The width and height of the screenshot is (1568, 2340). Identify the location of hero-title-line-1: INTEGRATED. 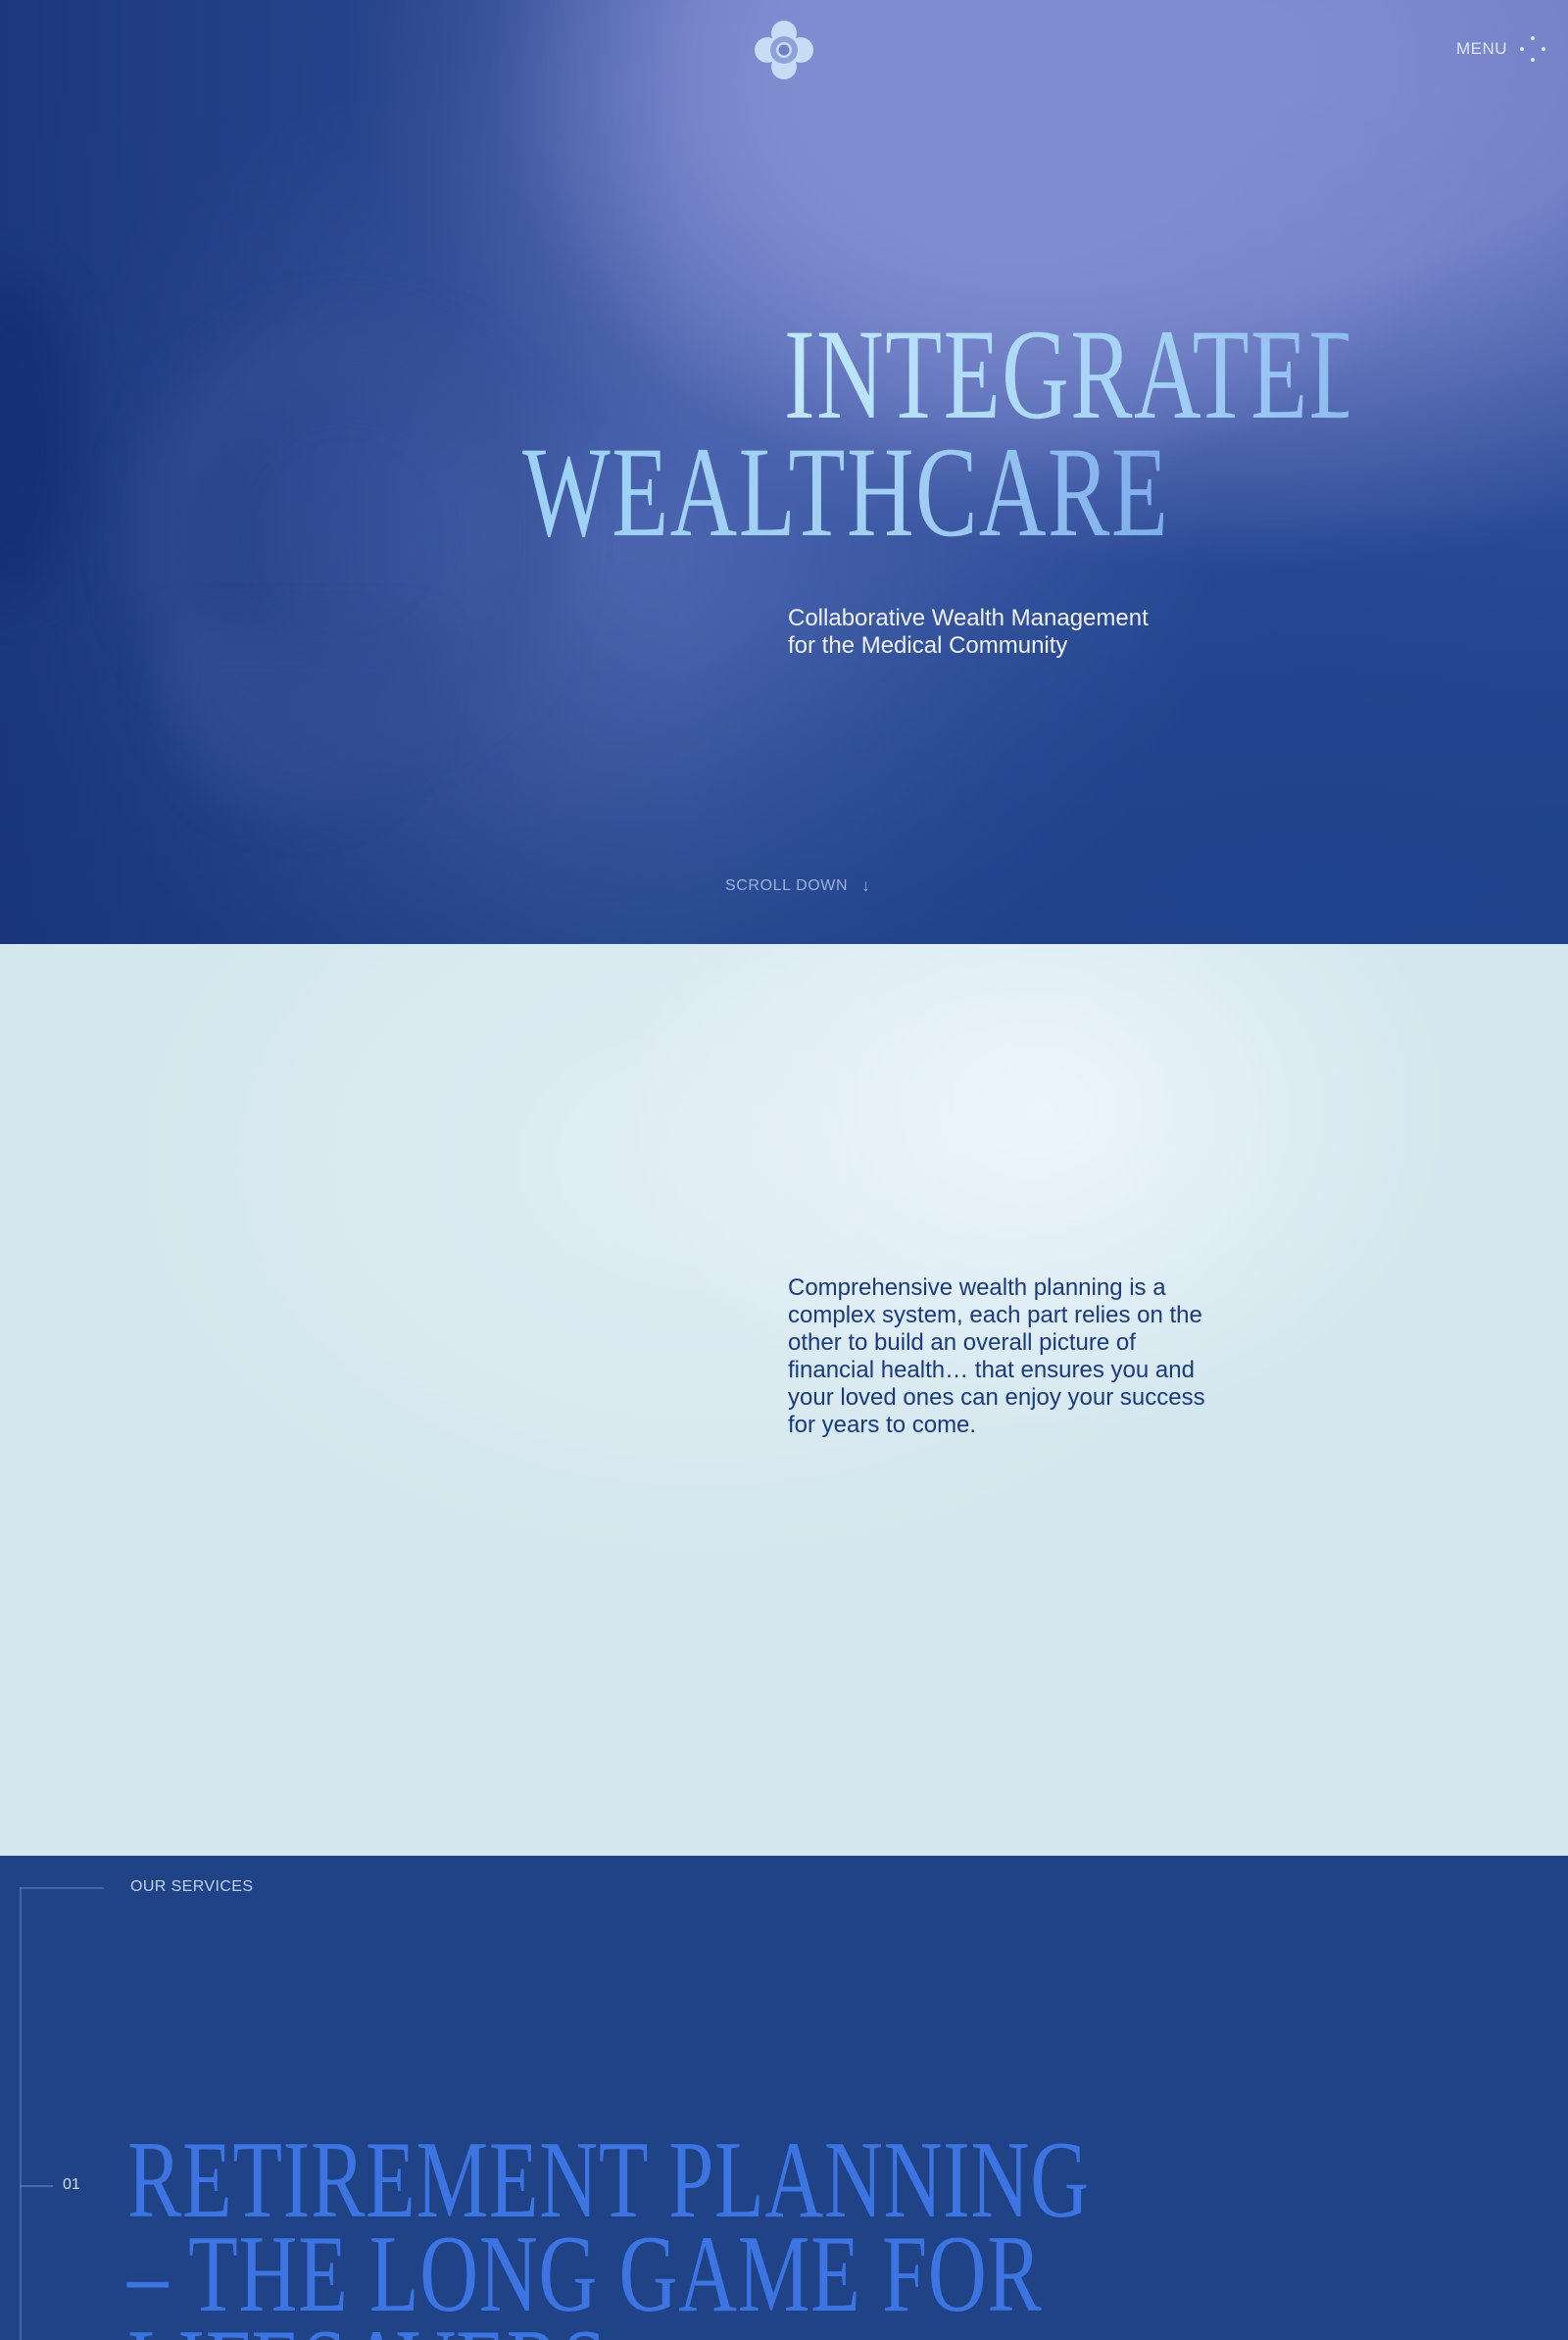
(1081, 374).